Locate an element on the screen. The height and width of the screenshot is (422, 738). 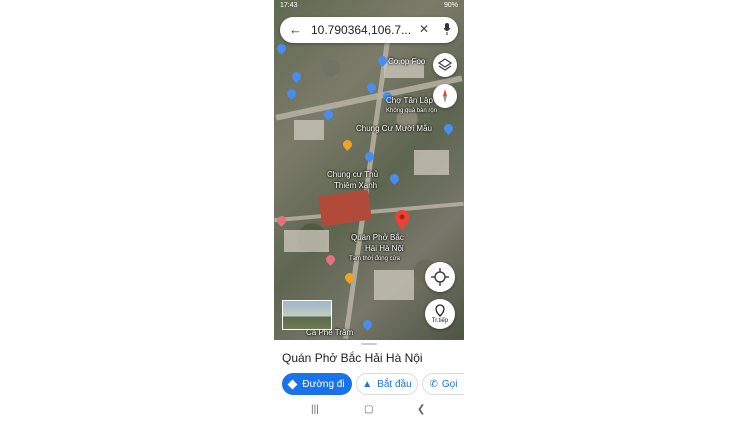
microphone-icon is located at coordinates (447, 29).